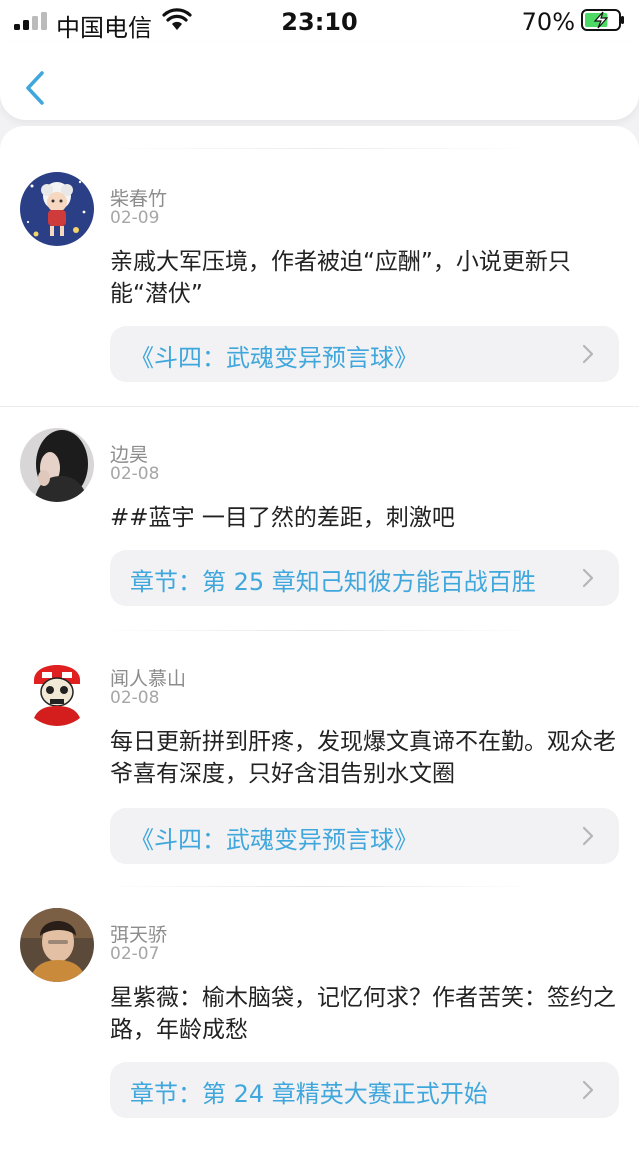 This screenshot has width=639, height=1156. Describe the element at coordinates (35, 88) in the screenshot. I see `back-button-chevron-left-icon` at that location.